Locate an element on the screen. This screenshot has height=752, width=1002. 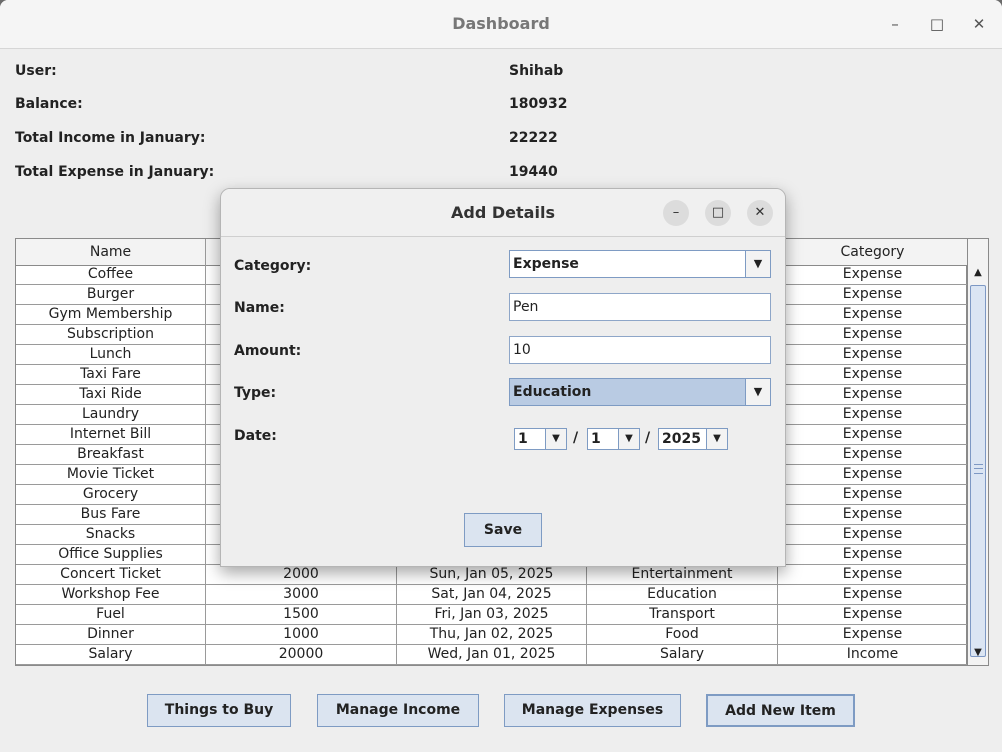
cell-date: Sun, Jan 05, 2025 is located at coordinates (492, 575).